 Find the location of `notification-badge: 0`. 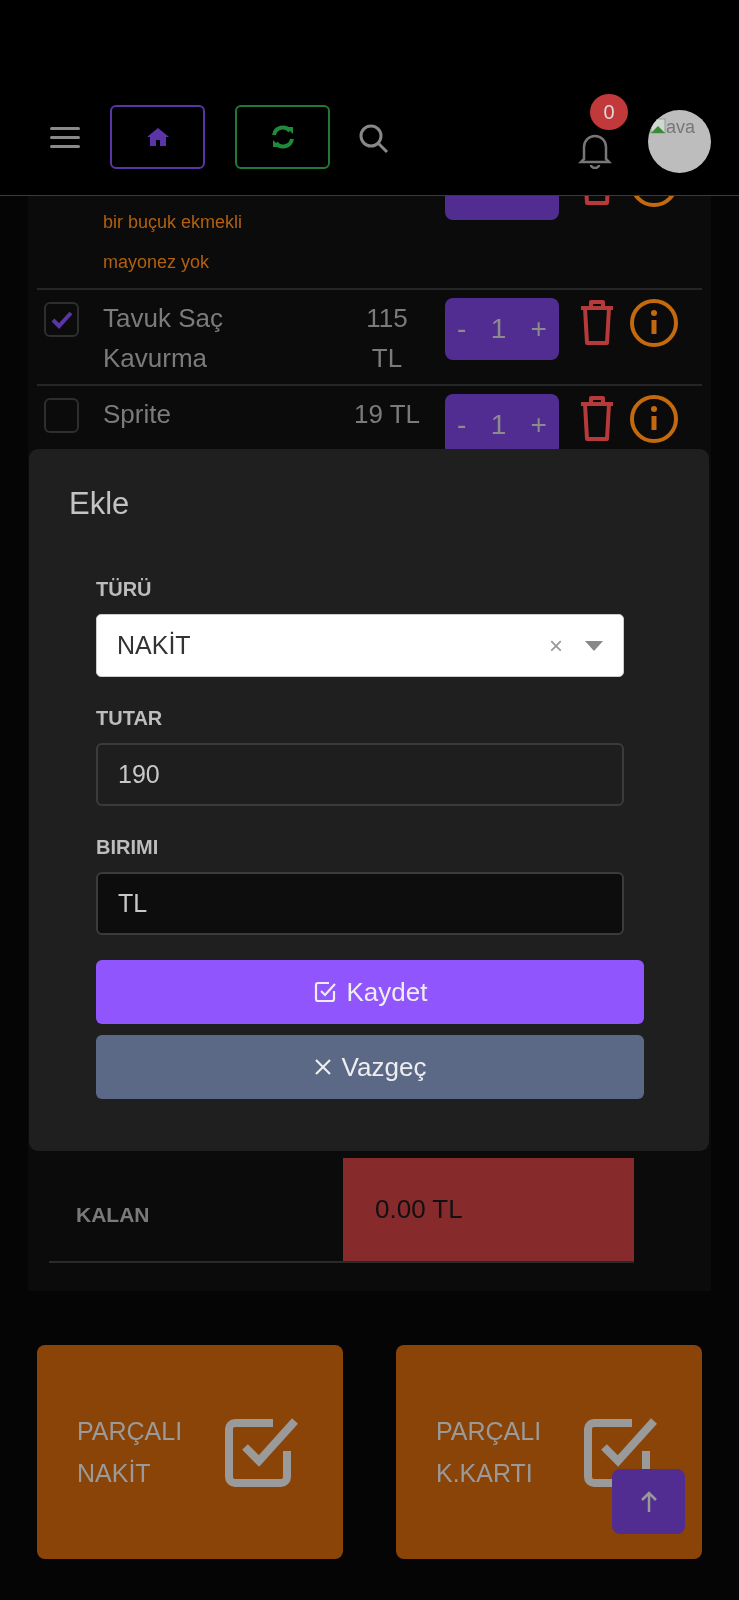

notification-badge: 0 is located at coordinates (609, 112).